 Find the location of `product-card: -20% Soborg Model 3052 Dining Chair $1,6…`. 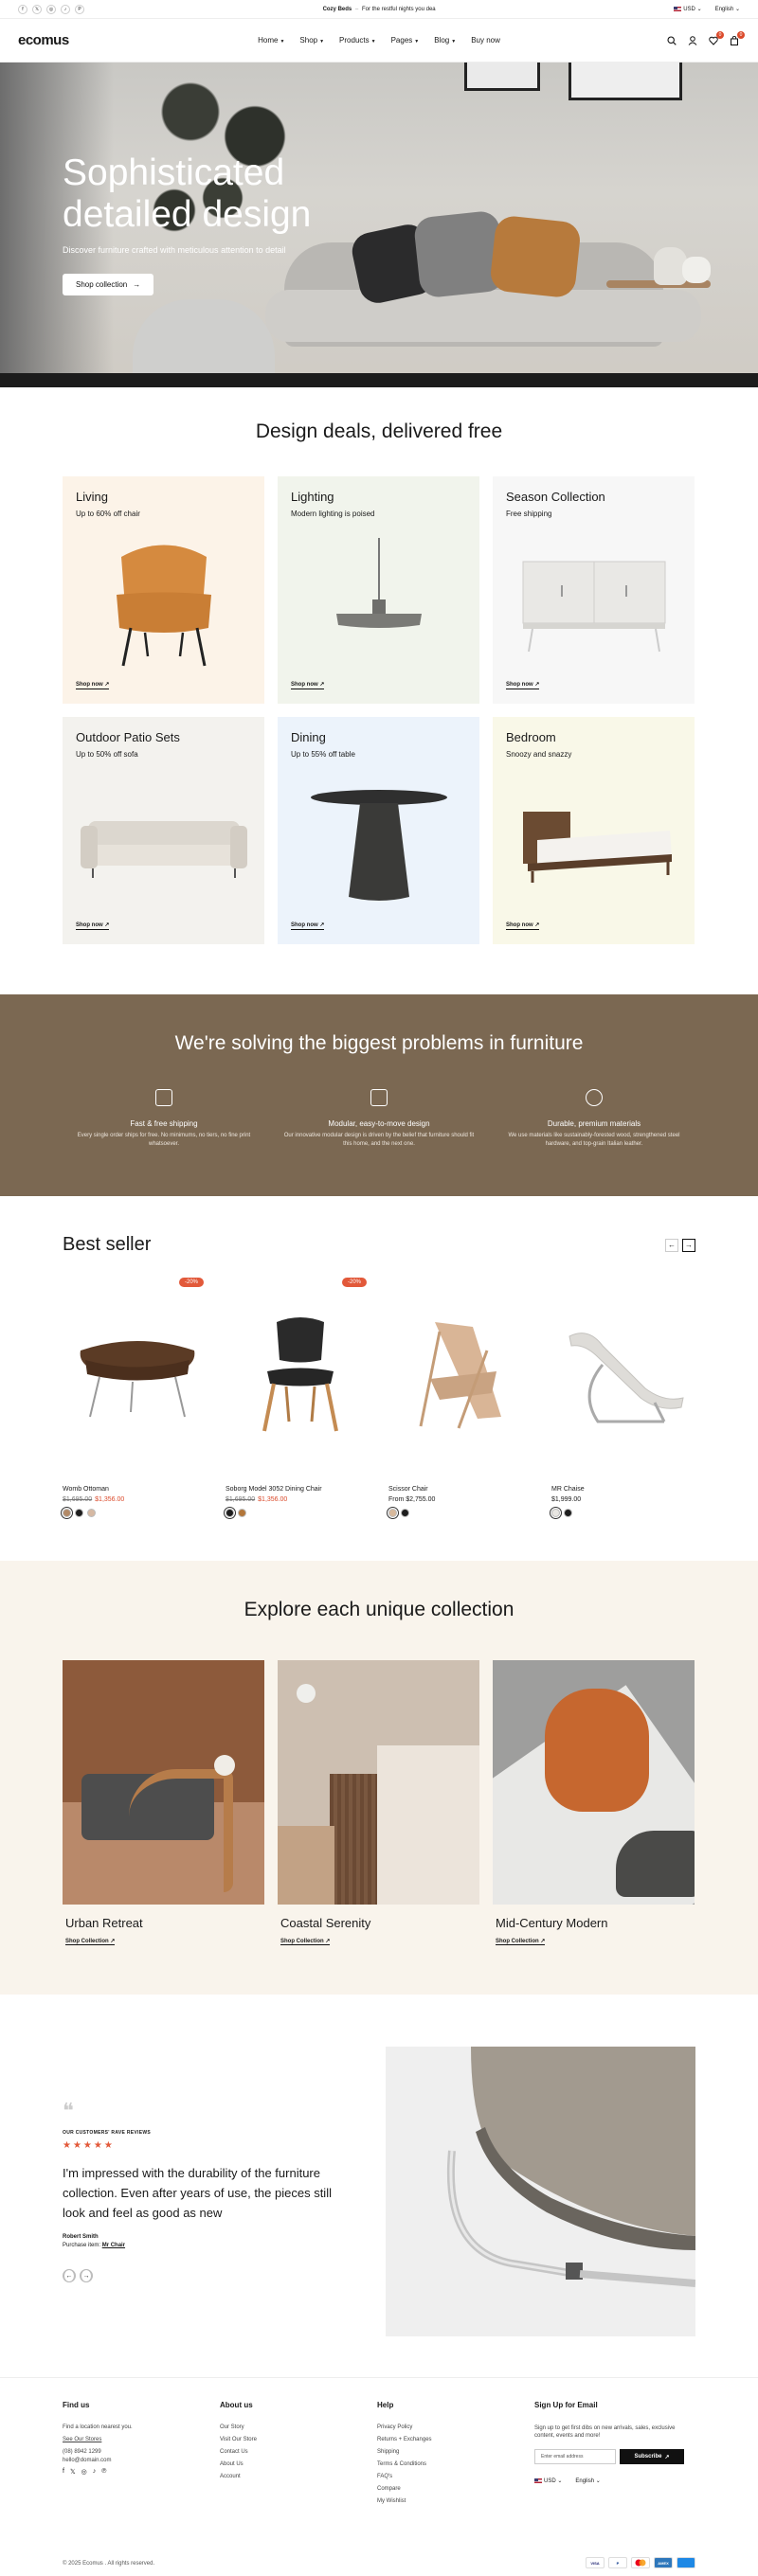

product-card: -20% Soborg Model 3052 Dining Chair $1,6… is located at coordinates (300, 1393).